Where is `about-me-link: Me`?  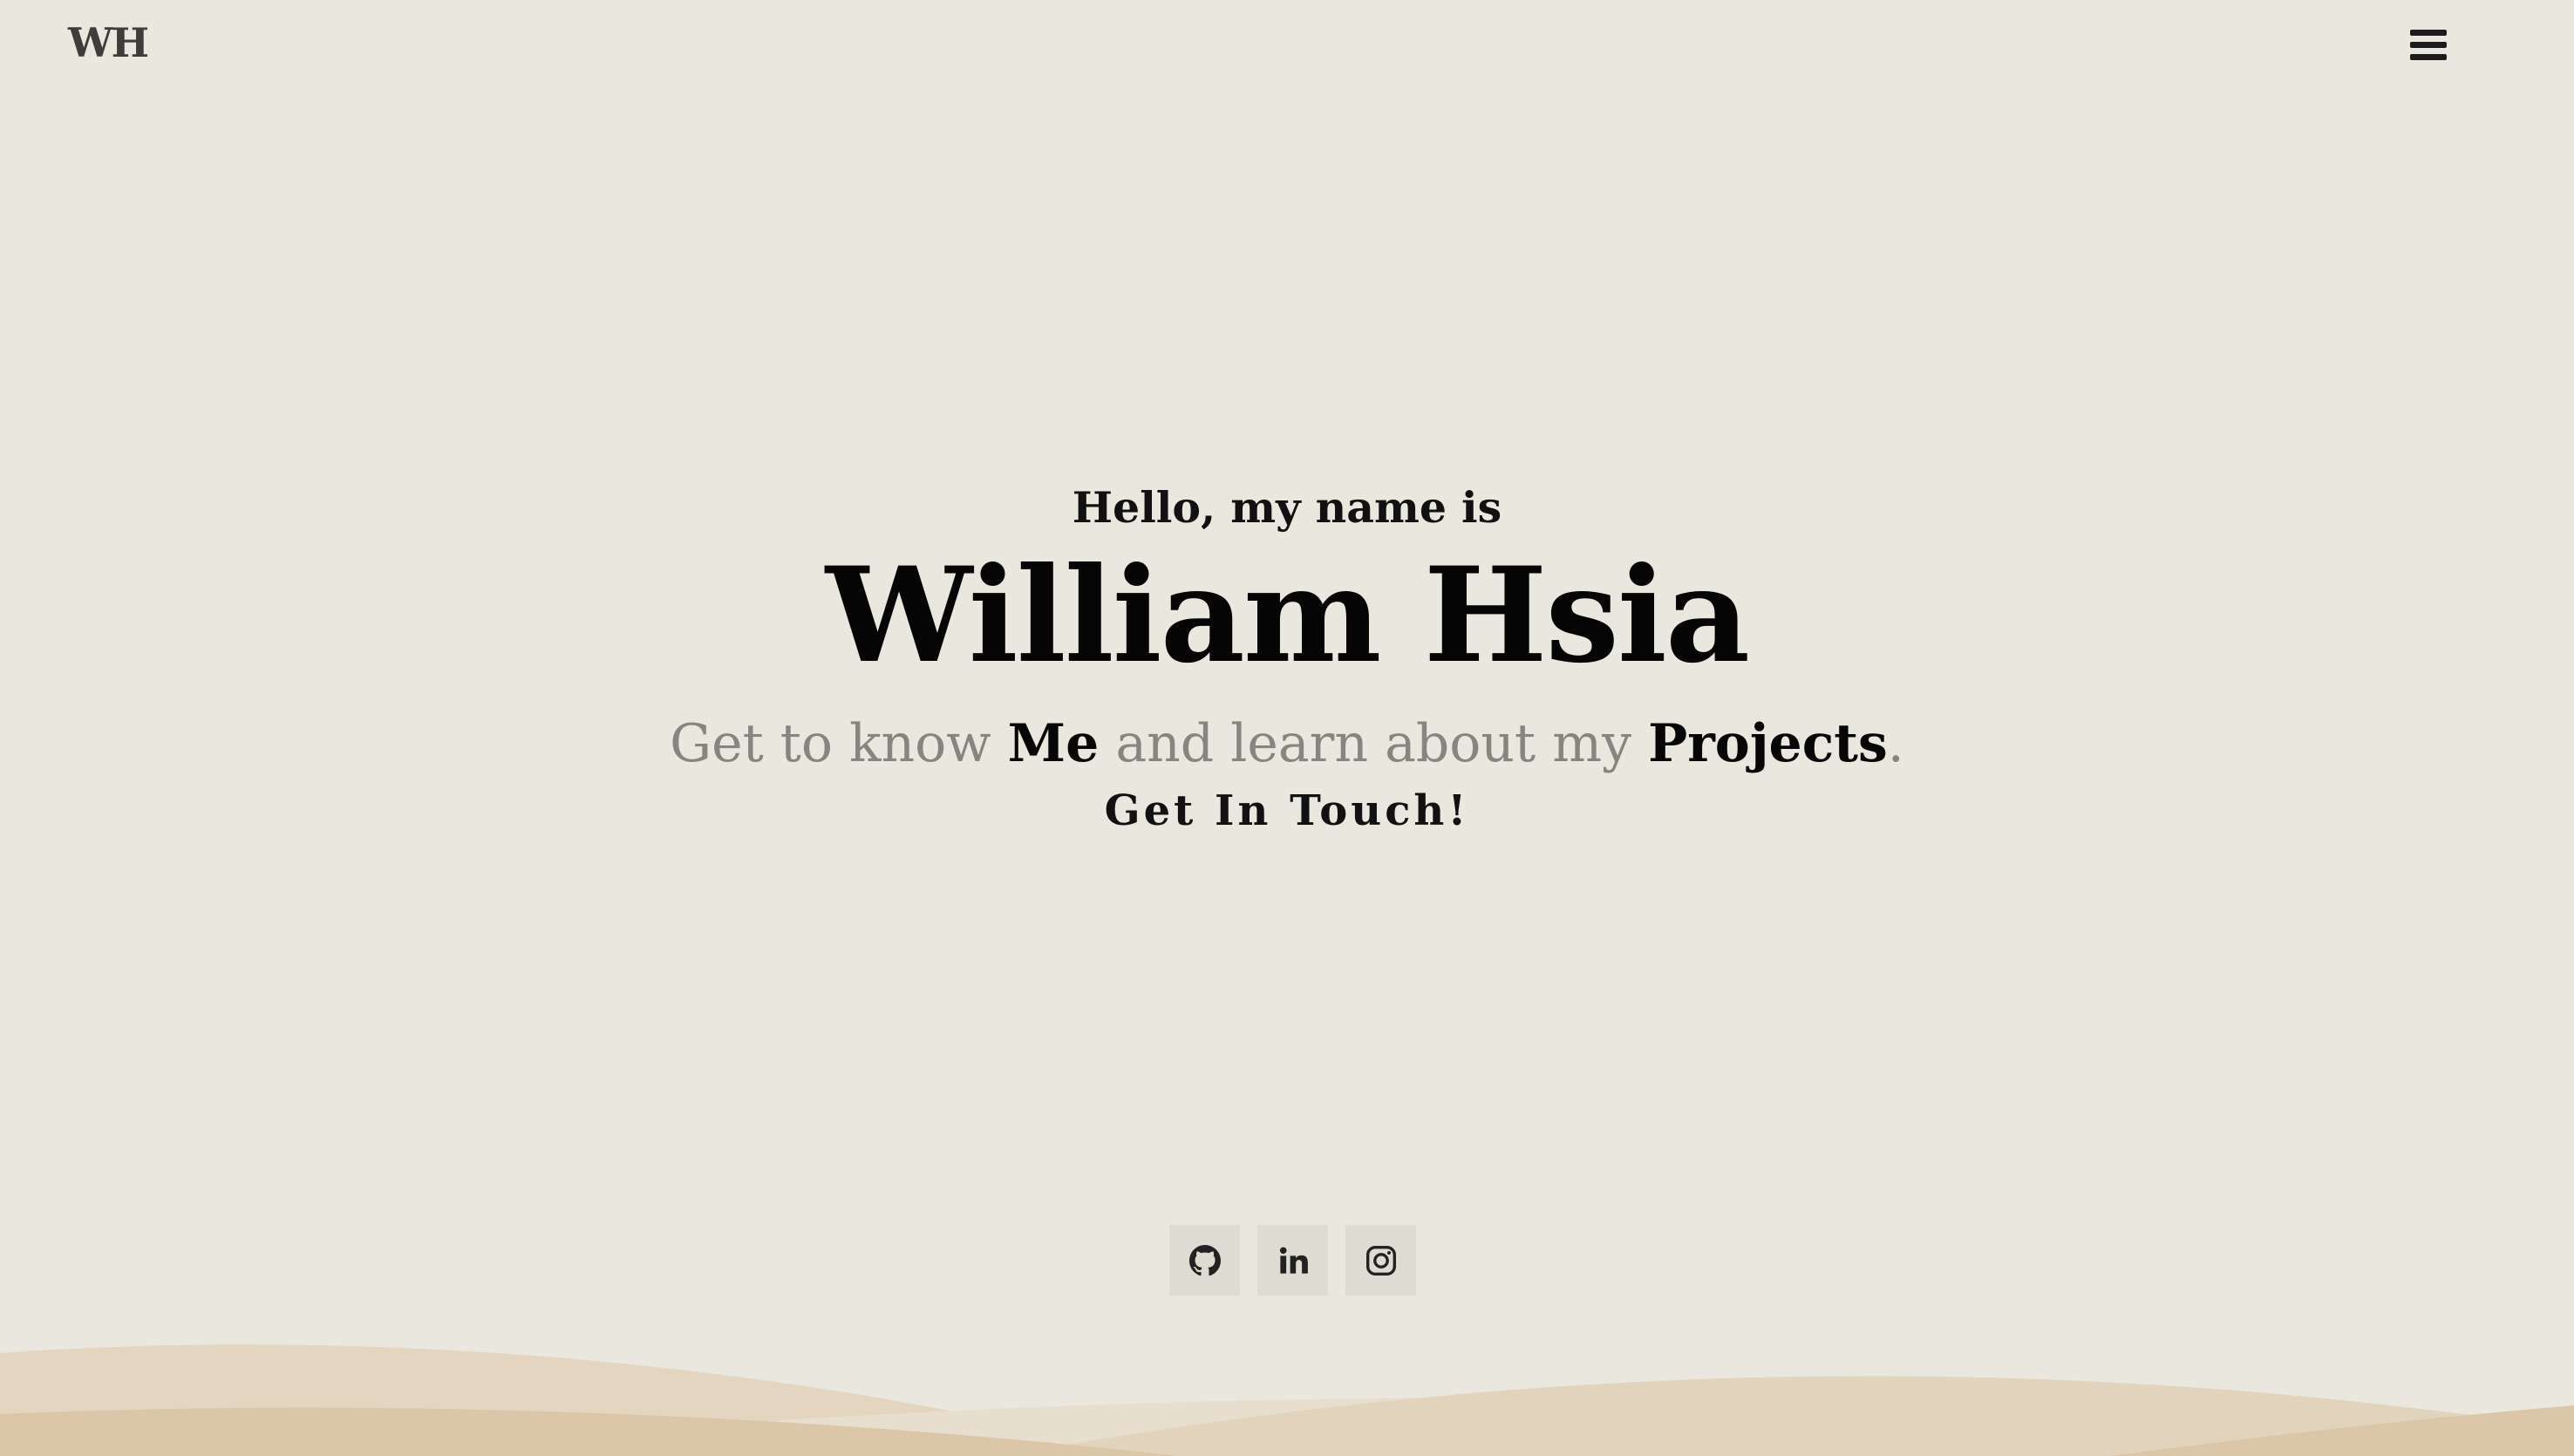 about-me-link: Me is located at coordinates (1054, 743).